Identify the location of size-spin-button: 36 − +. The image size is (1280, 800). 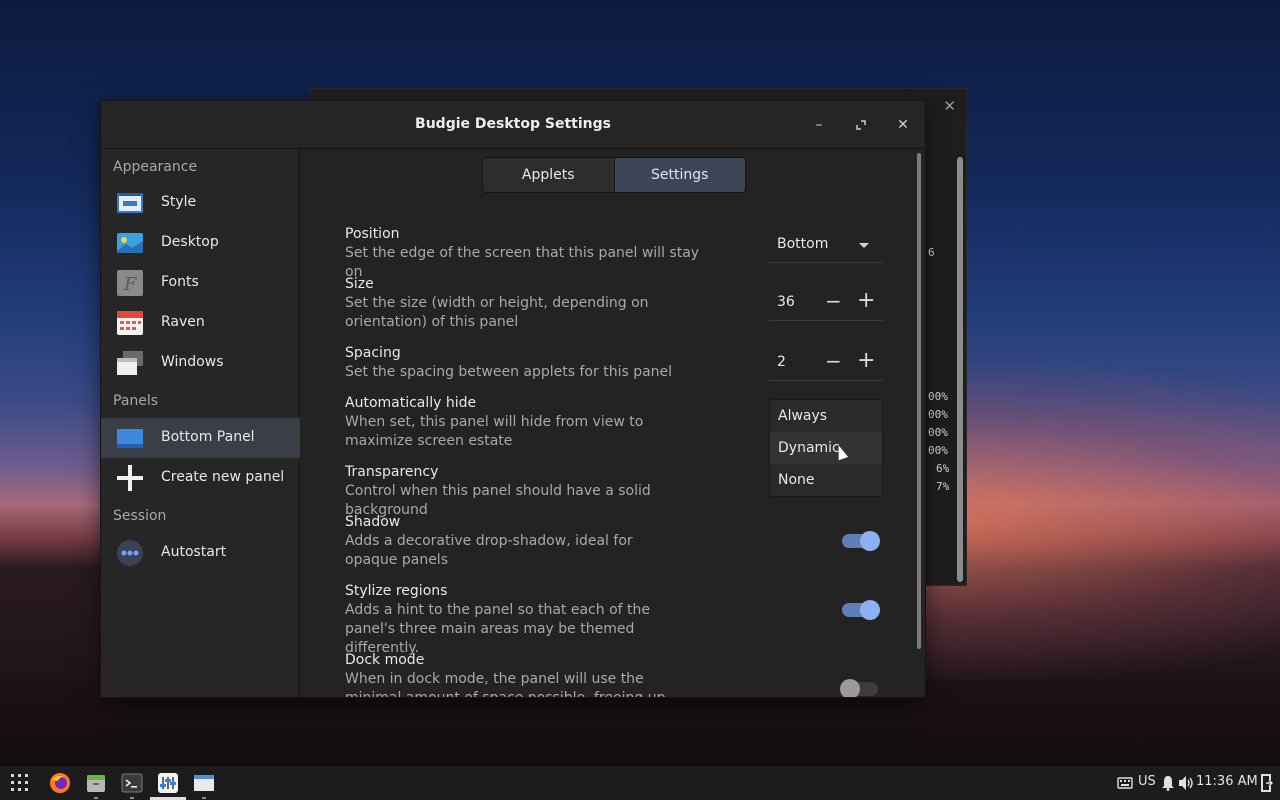
(826, 303).